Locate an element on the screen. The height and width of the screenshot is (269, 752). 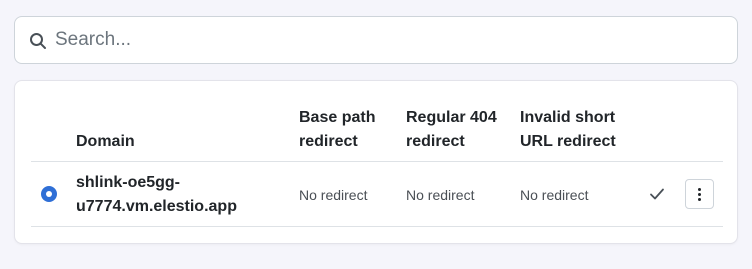
kebab-menu-icon is located at coordinates (699, 189).